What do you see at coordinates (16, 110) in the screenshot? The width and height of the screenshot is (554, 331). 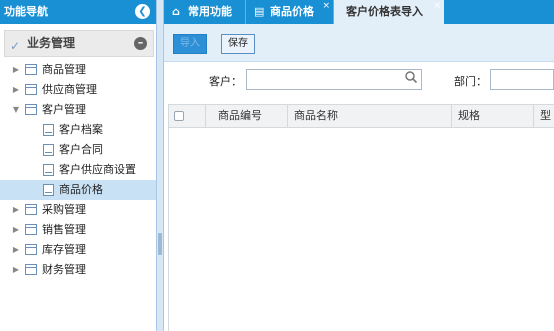 I see `collapse-arrow-icon: ▼` at bounding box center [16, 110].